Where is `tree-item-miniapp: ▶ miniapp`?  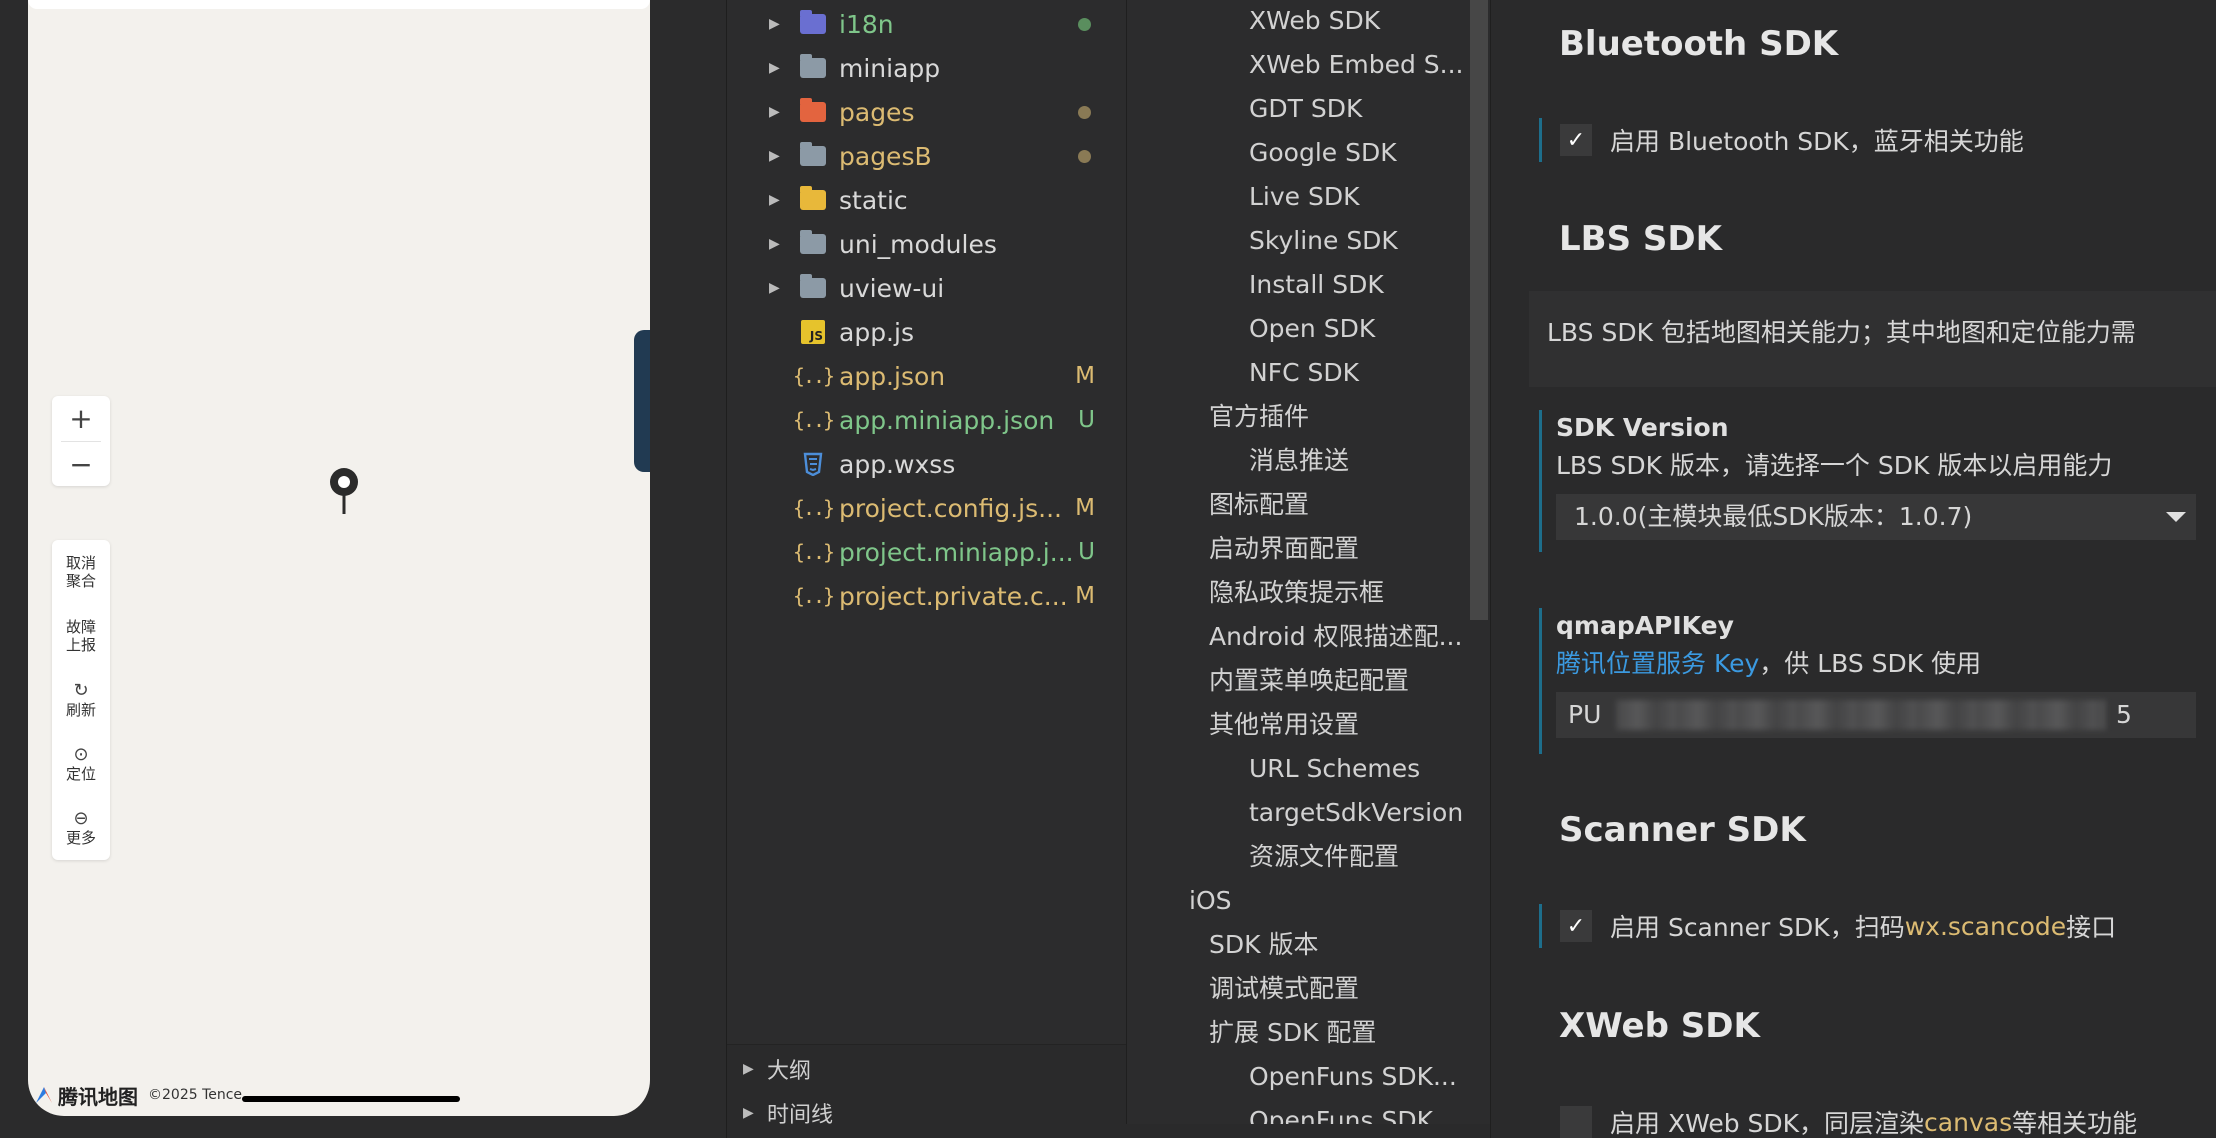 tree-item-miniapp: ▶ miniapp is located at coordinates (927, 68).